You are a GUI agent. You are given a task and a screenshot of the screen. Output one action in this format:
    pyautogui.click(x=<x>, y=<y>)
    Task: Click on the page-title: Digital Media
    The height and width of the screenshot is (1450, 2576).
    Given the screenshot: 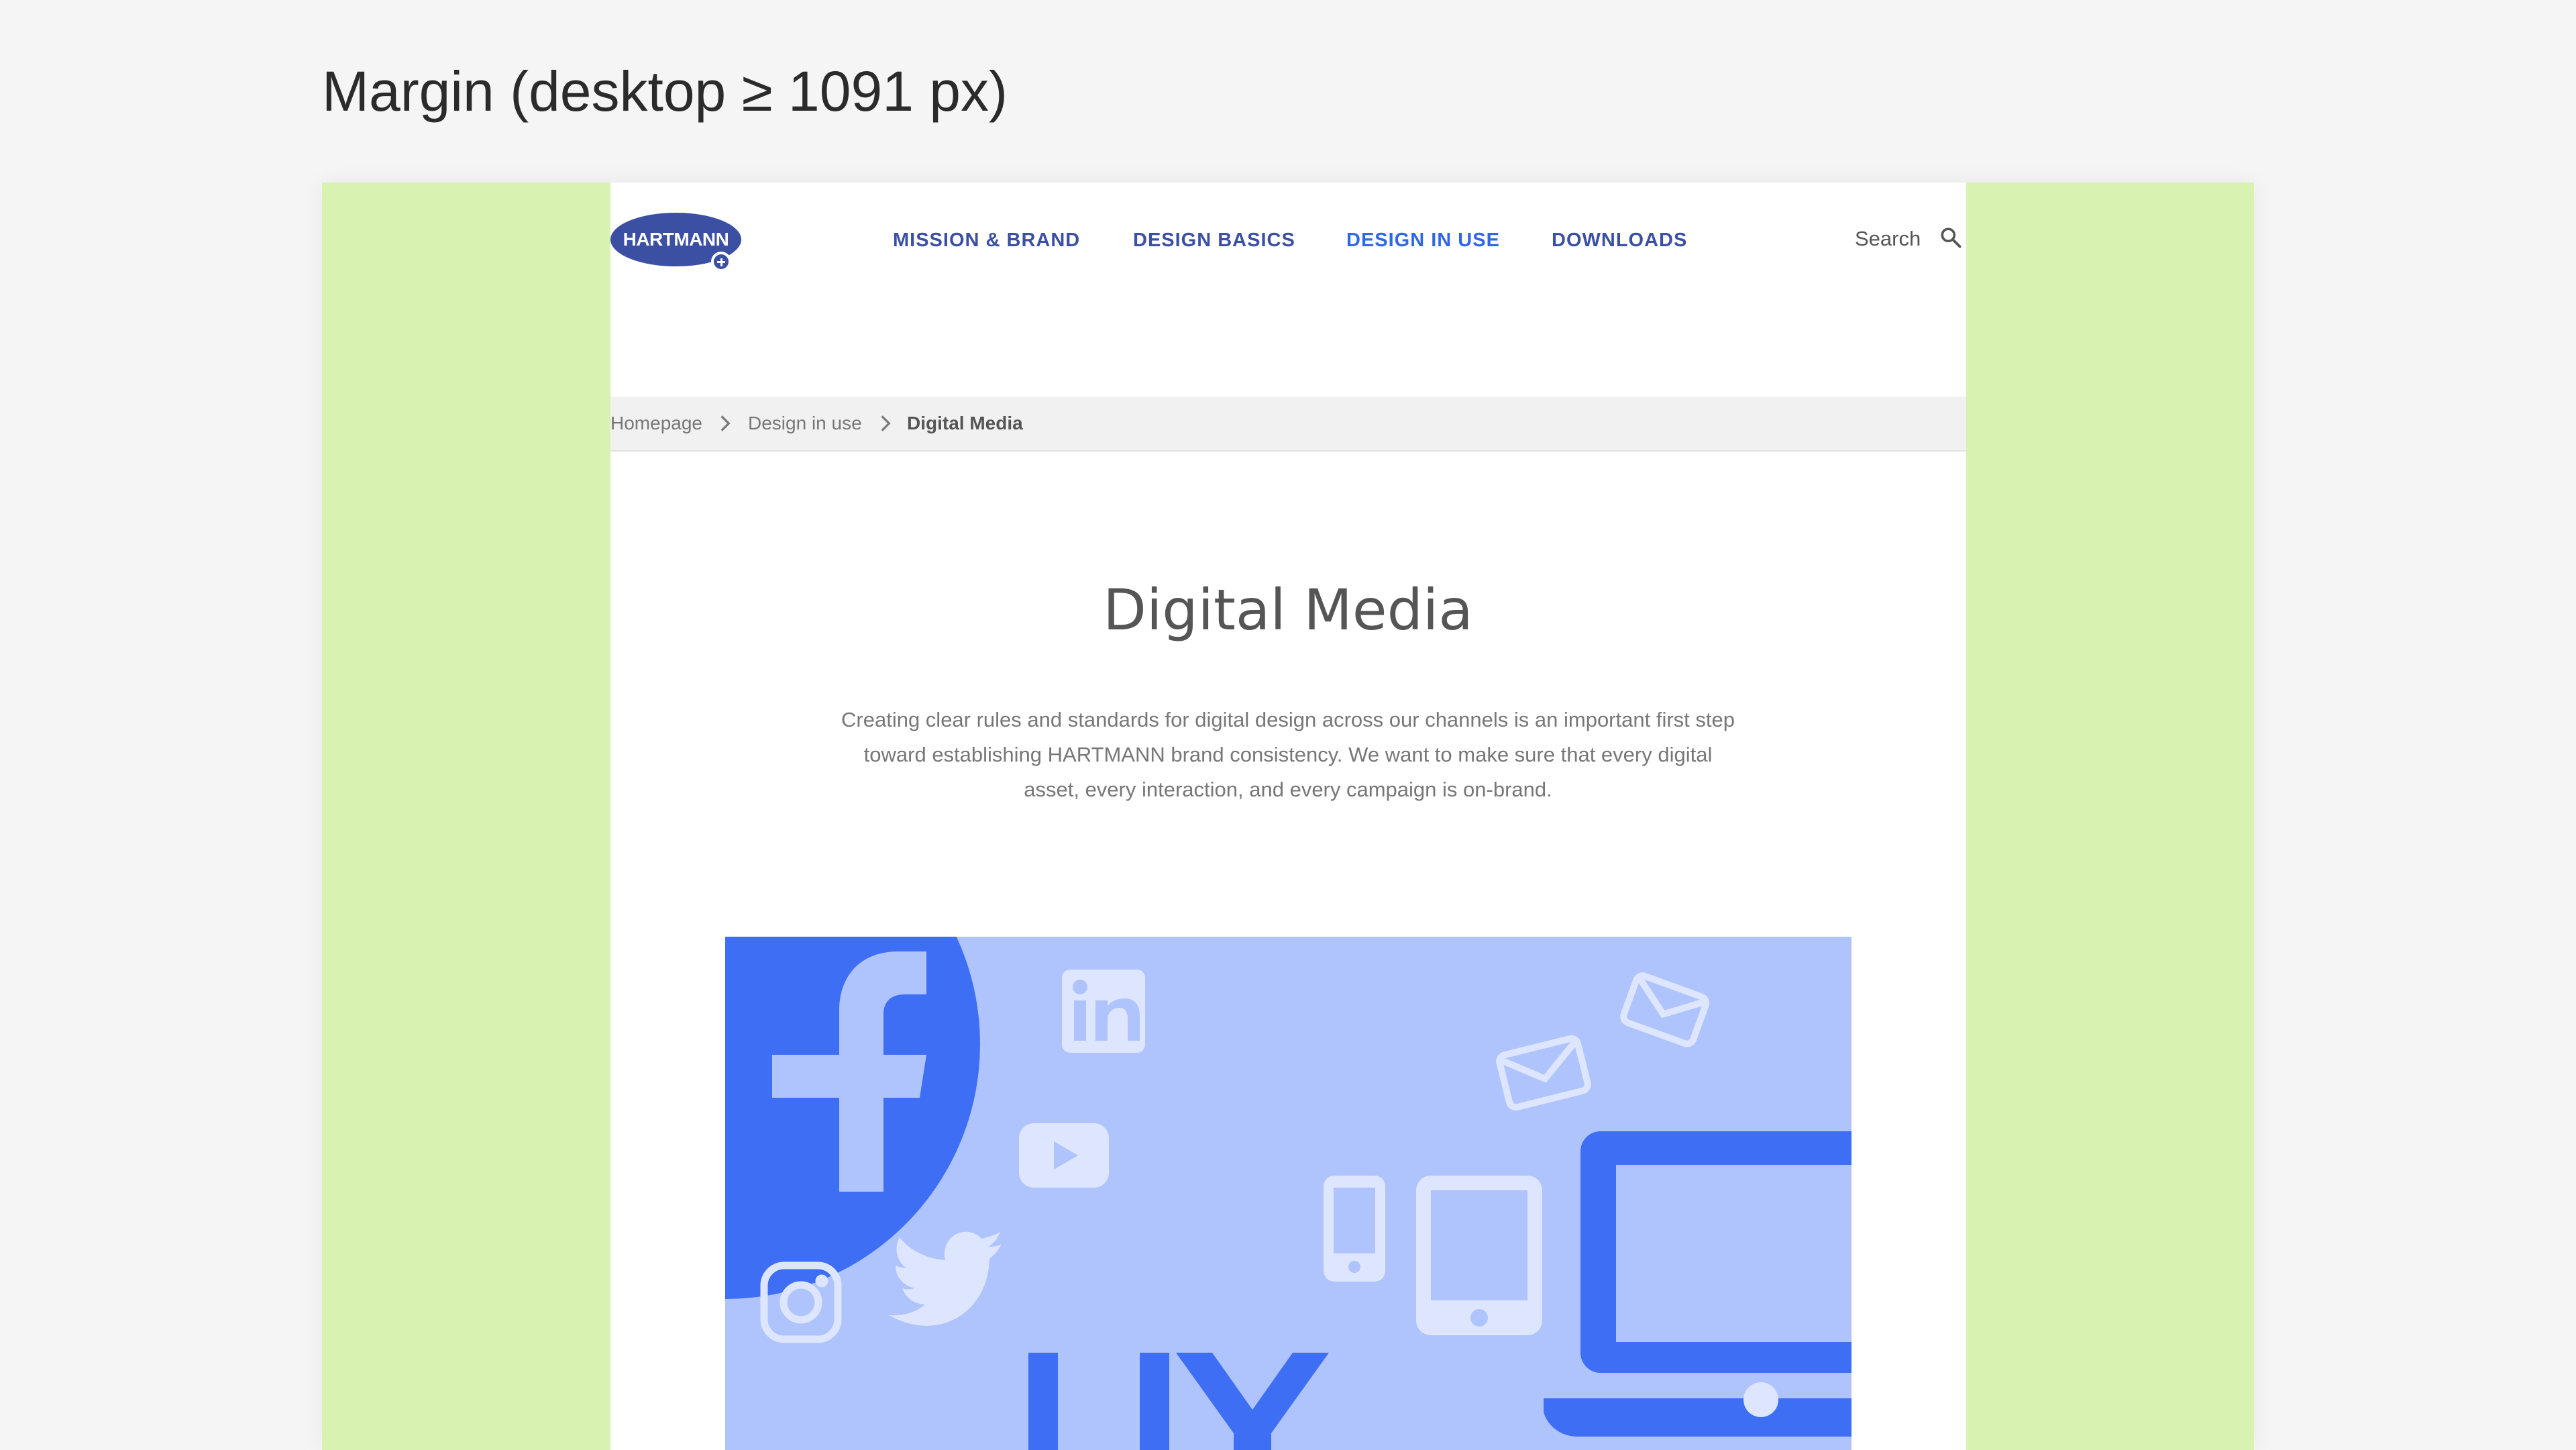 What is the action you would take?
    pyautogui.click(x=1288, y=610)
    